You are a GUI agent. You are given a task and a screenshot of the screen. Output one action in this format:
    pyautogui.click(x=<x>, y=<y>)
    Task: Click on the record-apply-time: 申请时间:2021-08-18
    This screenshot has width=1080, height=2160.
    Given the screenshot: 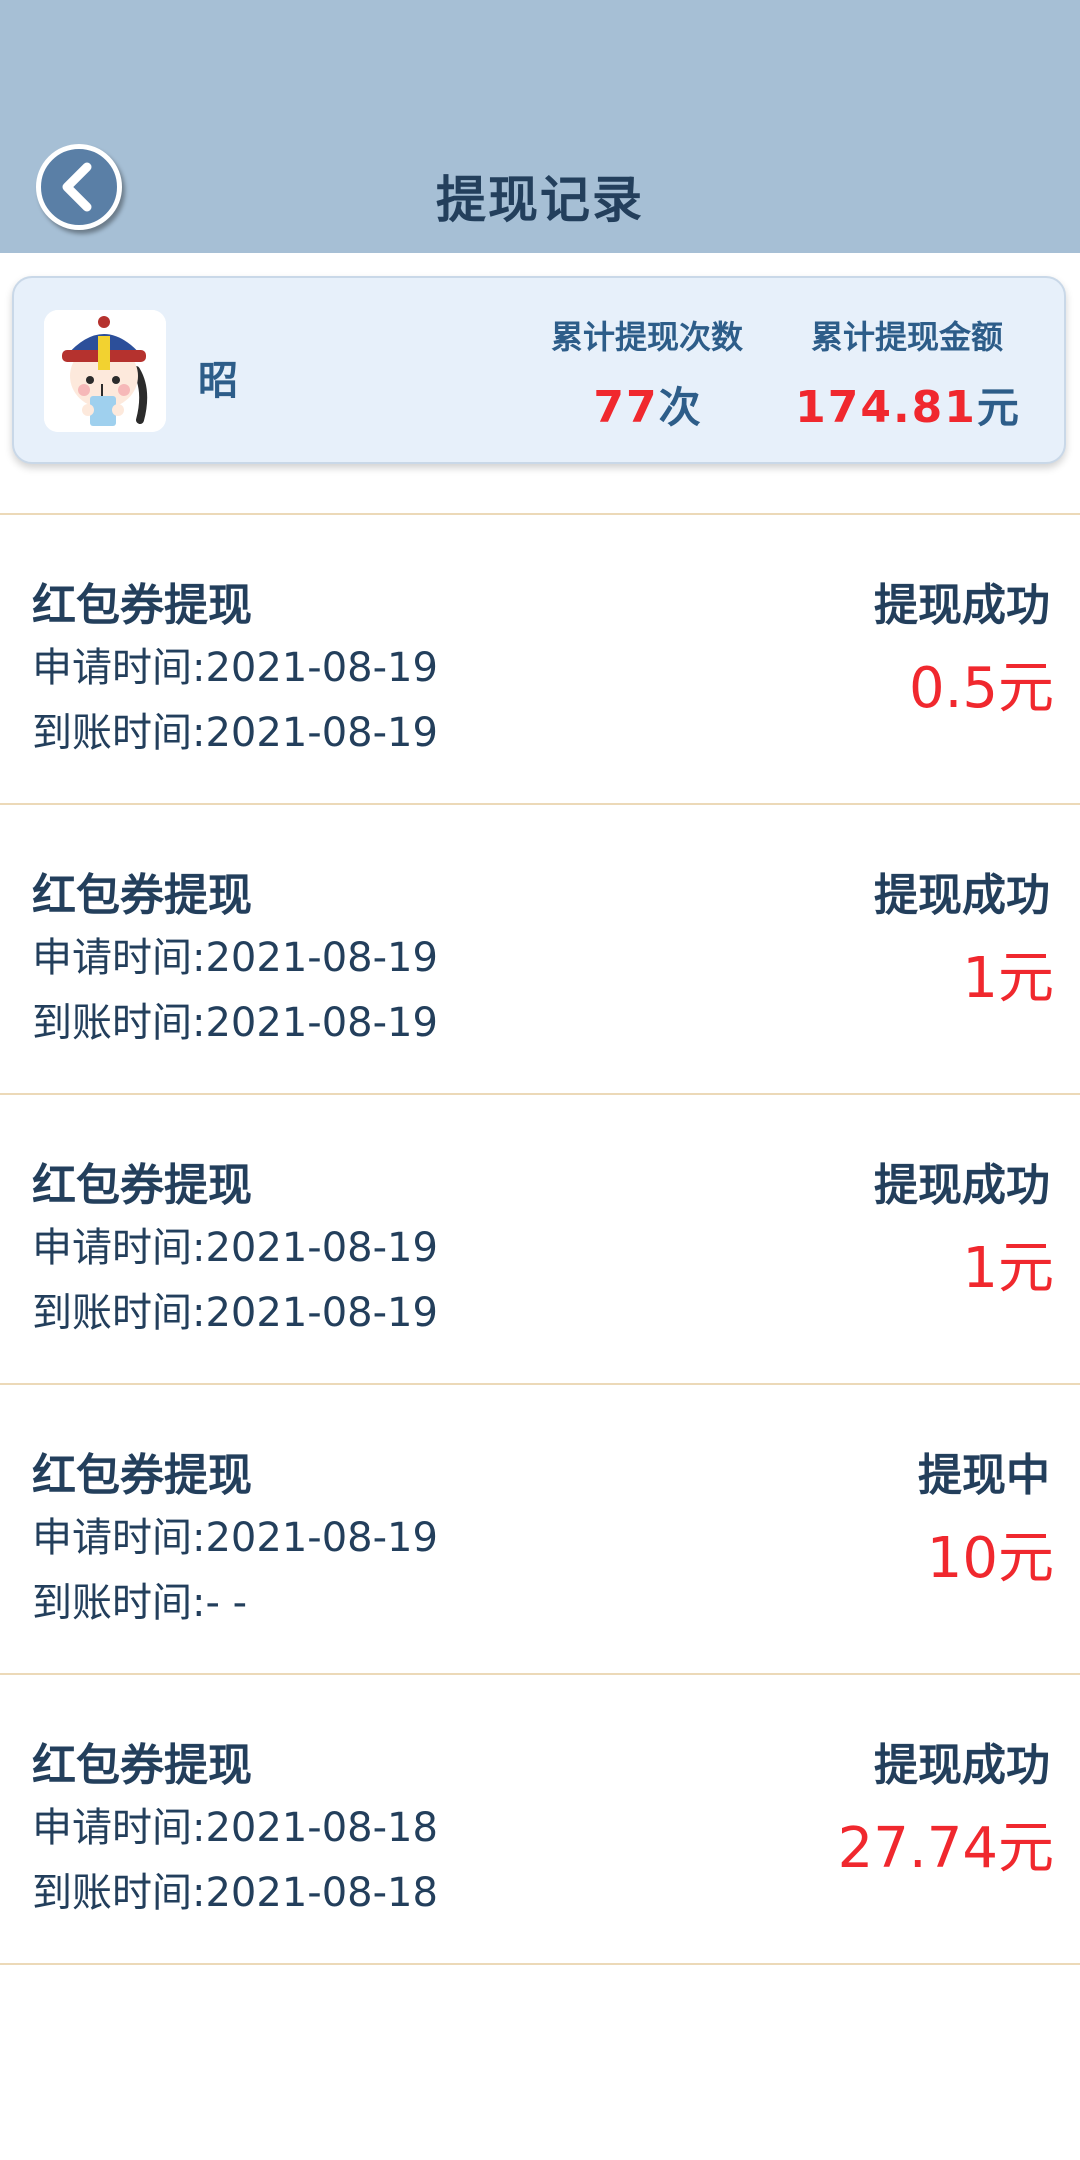 What is the action you would take?
    pyautogui.click(x=235, y=1828)
    